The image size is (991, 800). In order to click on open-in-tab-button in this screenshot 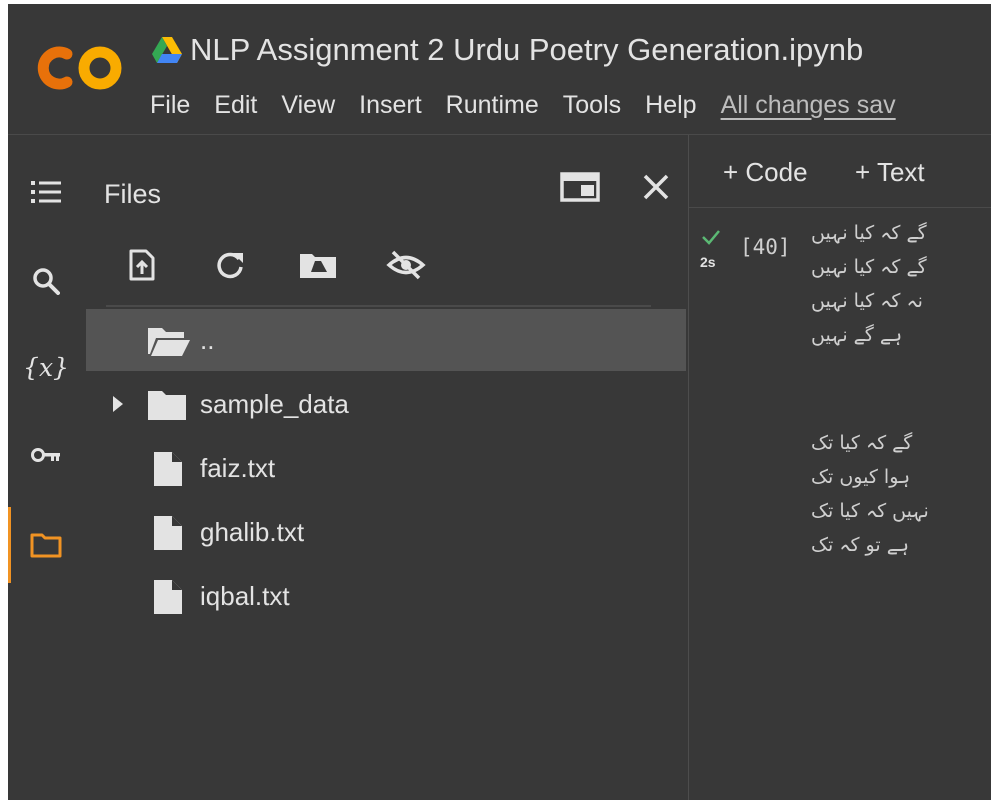, I will do `click(580, 187)`.